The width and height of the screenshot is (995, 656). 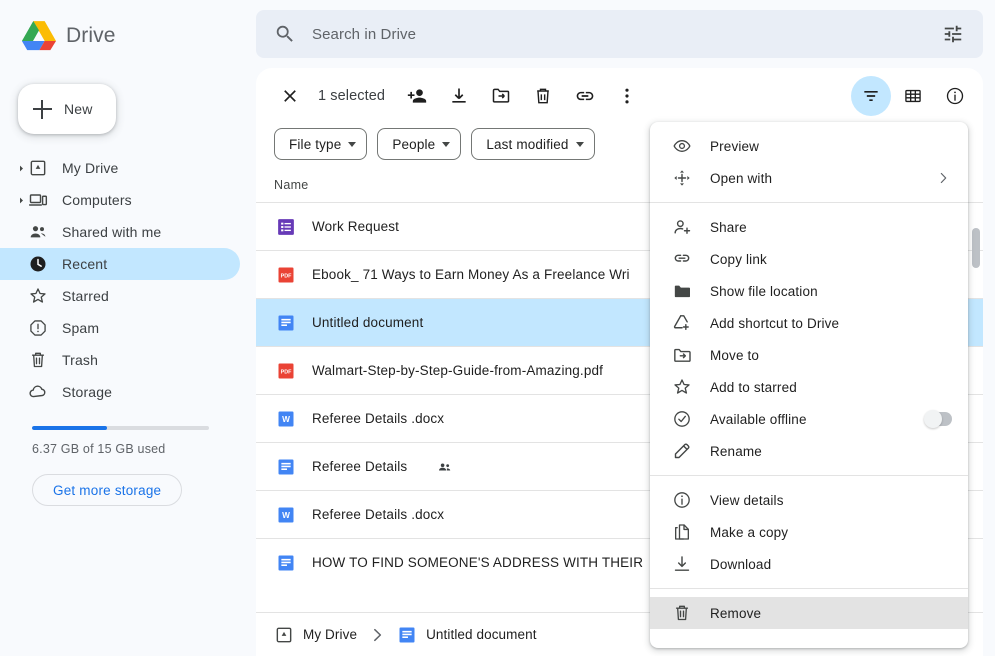 What do you see at coordinates (478, 562) in the screenshot?
I see `file-name: HOW TO FIND SOMEONE'S ADDRESS WITH THEIR` at bounding box center [478, 562].